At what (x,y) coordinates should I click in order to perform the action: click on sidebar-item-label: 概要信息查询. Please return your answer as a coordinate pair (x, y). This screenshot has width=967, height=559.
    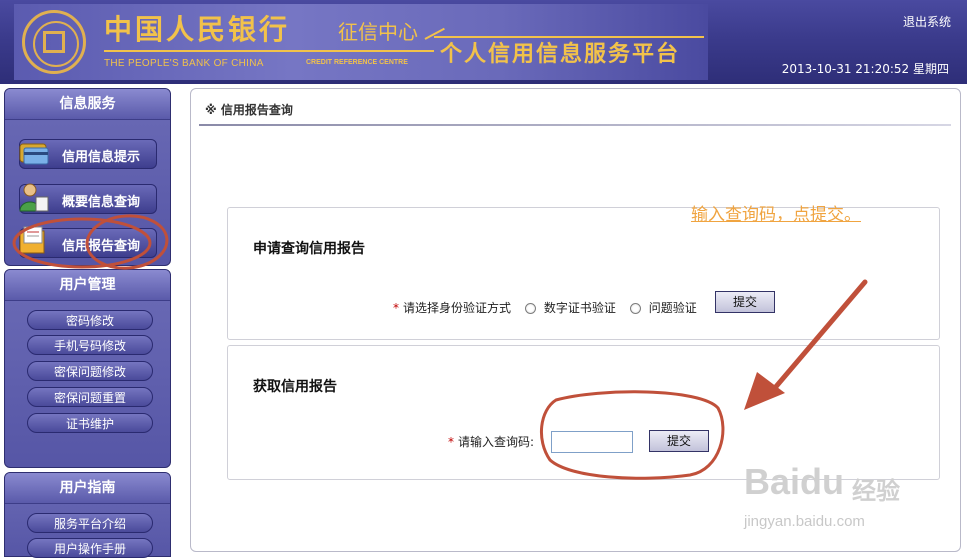
    Looking at the image, I should click on (101, 202).